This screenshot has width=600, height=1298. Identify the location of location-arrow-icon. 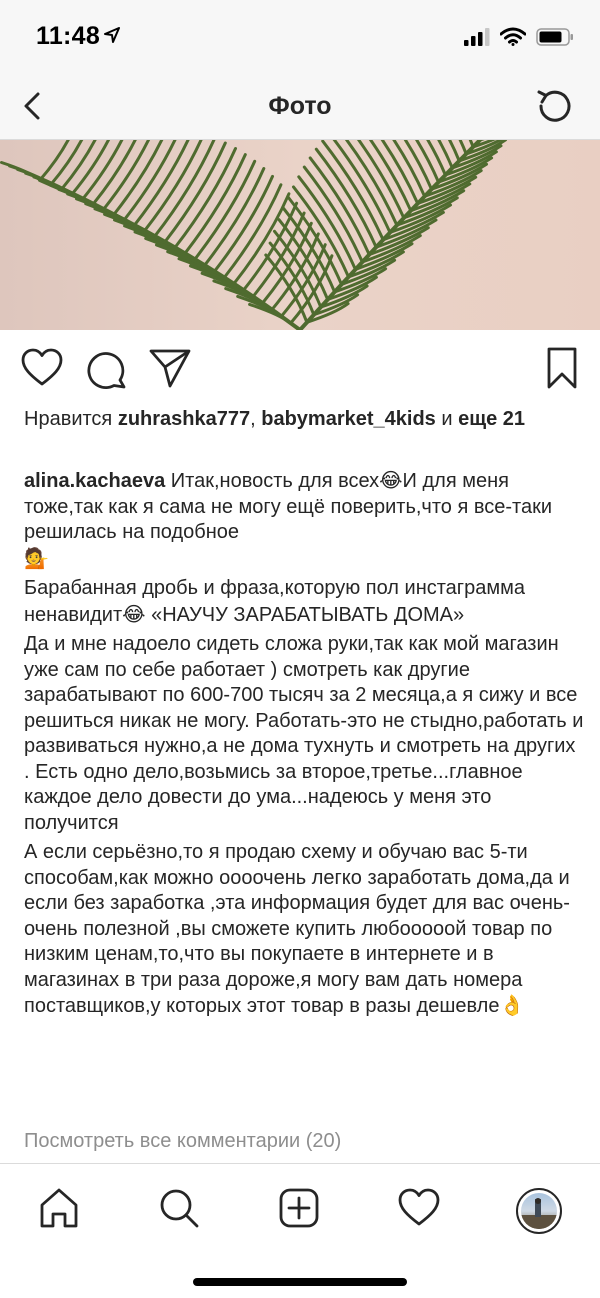
(112, 35).